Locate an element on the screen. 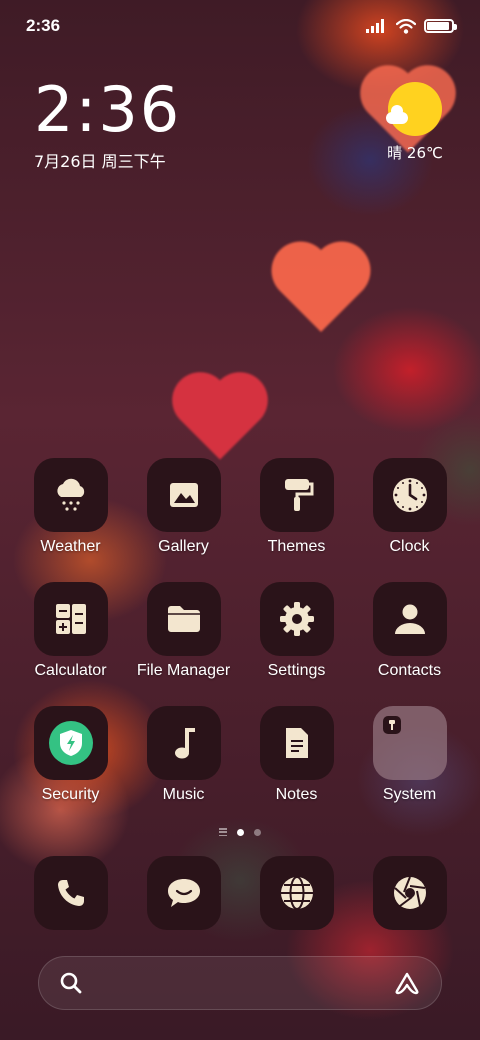  weather-widget: 晴 26℃ is located at coordinates (415, 122).